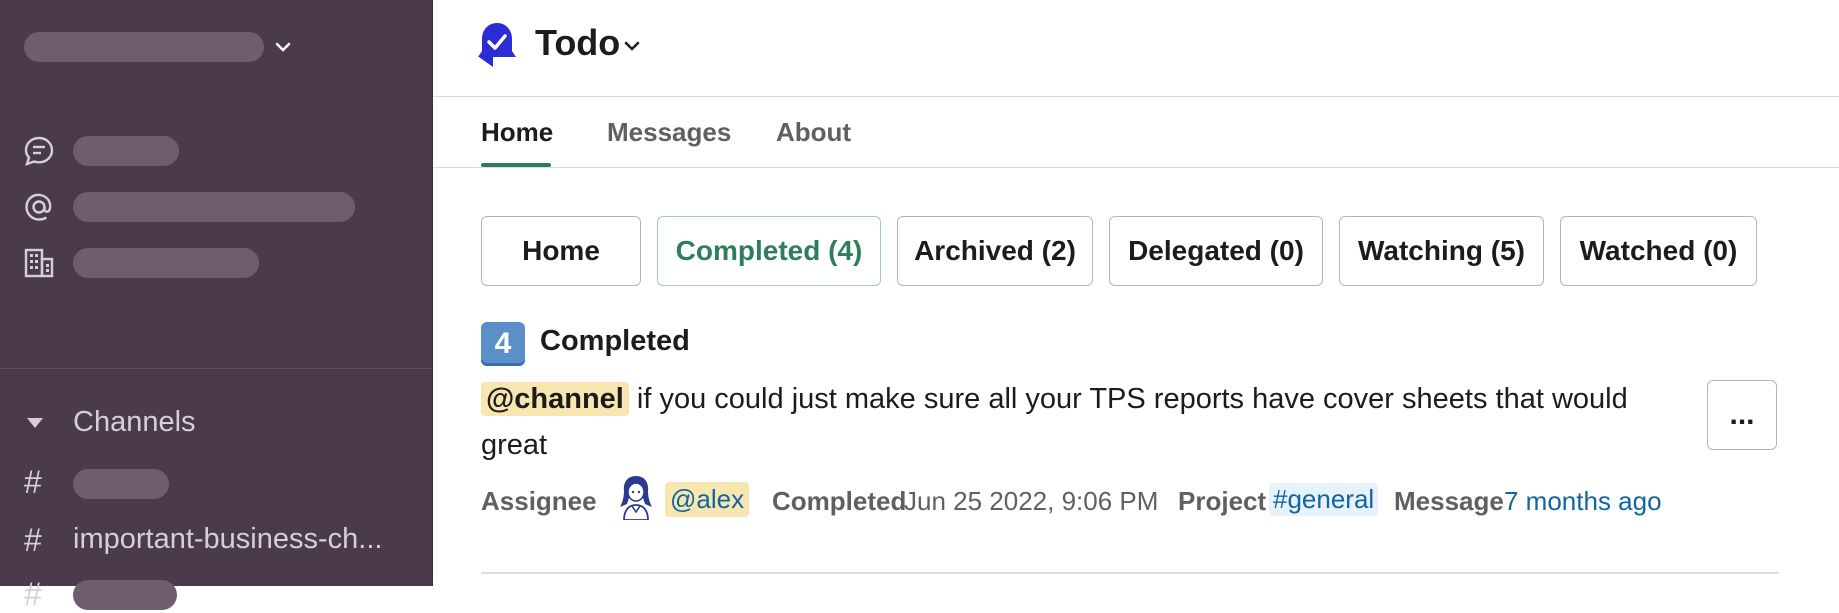 The height and width of the screenshot is (613, 1839). What do you see at coordinates (1449, 501) in the screenshot?
I see `message-label: Message` at bounding box center [1449, 501].